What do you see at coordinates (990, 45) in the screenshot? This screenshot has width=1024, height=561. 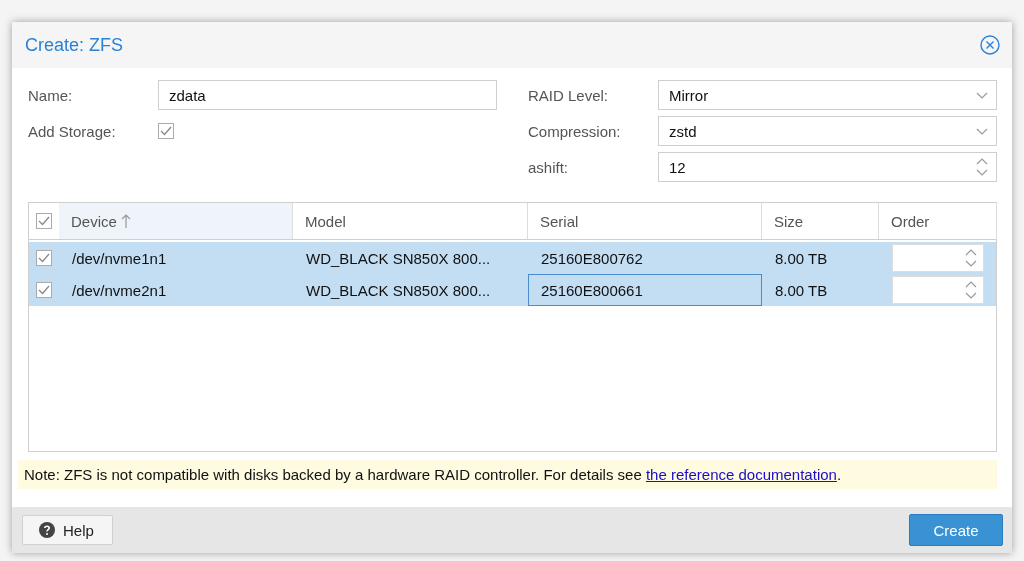 I see `close-icon` at bounding box center [990, 45].